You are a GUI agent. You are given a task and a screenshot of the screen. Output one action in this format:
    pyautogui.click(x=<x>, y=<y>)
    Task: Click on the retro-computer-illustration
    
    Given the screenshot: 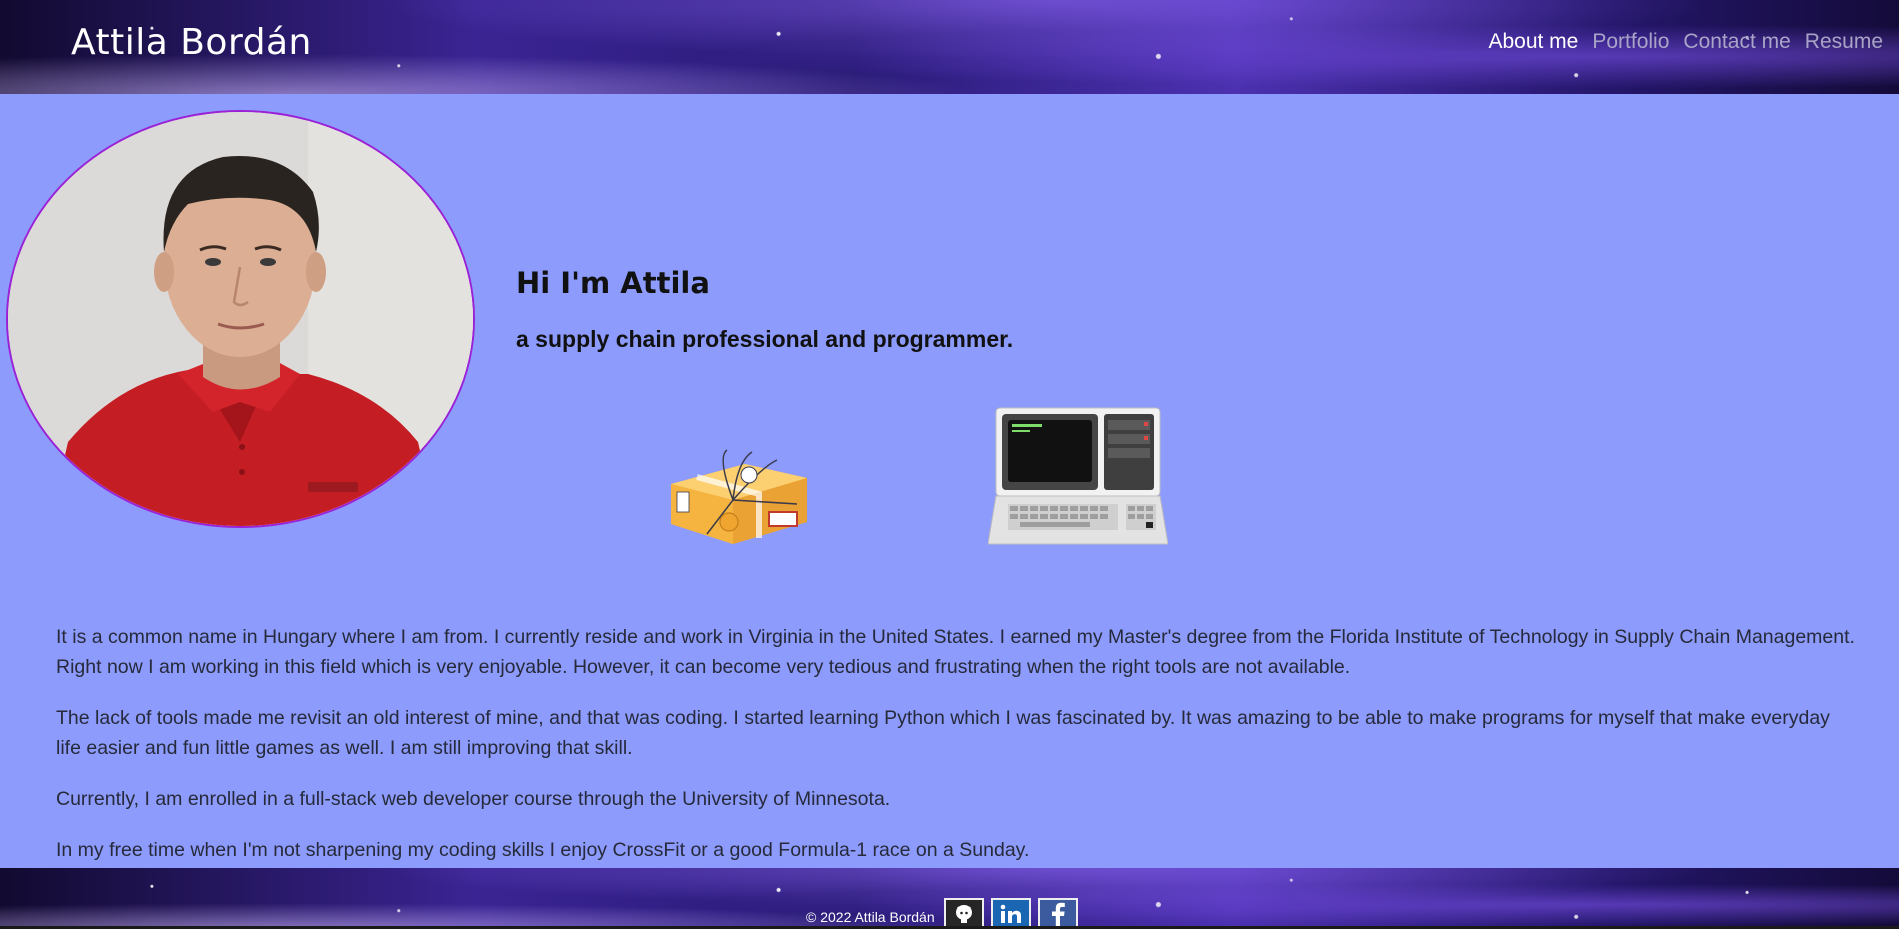 What is the action you would take?
    pyautogui.click(x=1078, y=478)
    